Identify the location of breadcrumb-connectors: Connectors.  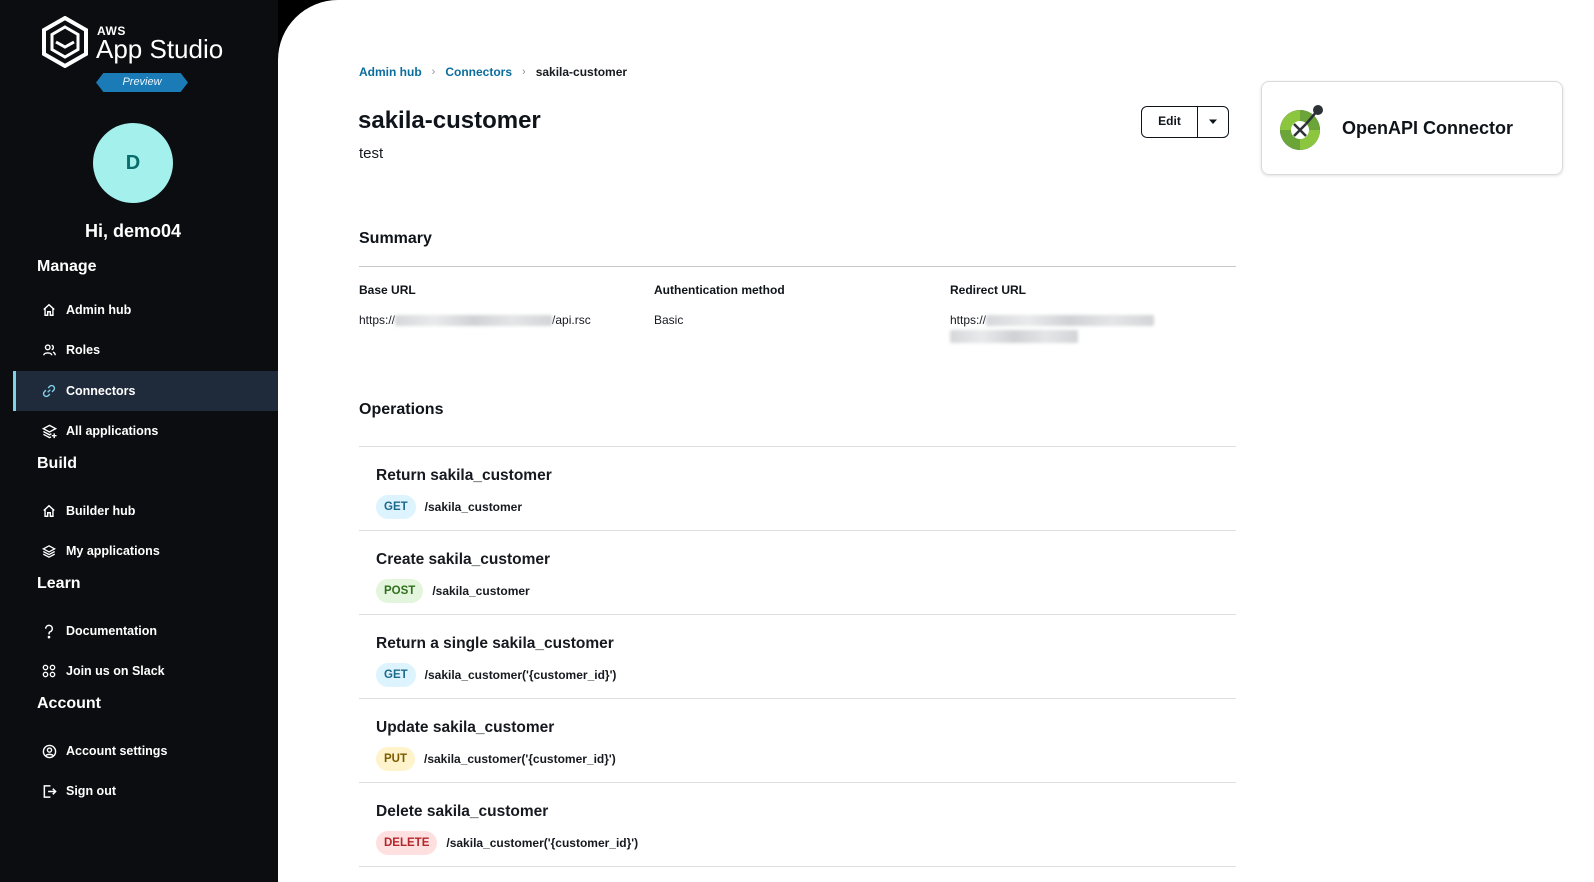
(478, 72).